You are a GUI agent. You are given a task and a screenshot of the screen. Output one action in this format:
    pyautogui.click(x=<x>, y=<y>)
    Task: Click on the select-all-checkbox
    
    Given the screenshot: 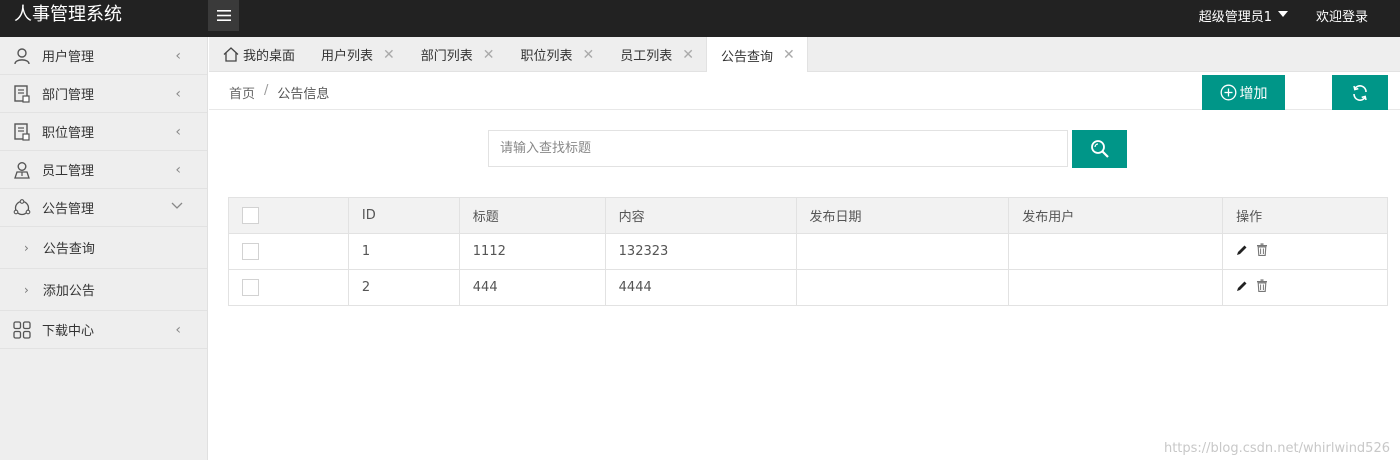 What is the action you would take?
    pyautogui.click(x=250, y=215)
    